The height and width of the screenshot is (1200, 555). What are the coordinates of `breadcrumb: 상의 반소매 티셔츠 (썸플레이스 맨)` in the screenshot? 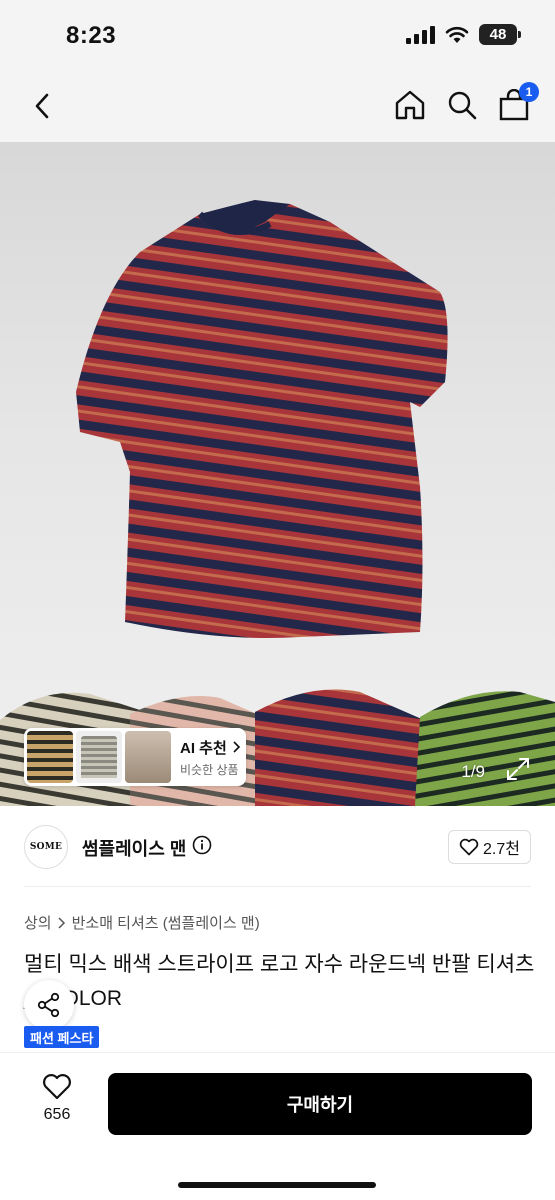 It's located at (142, 922).